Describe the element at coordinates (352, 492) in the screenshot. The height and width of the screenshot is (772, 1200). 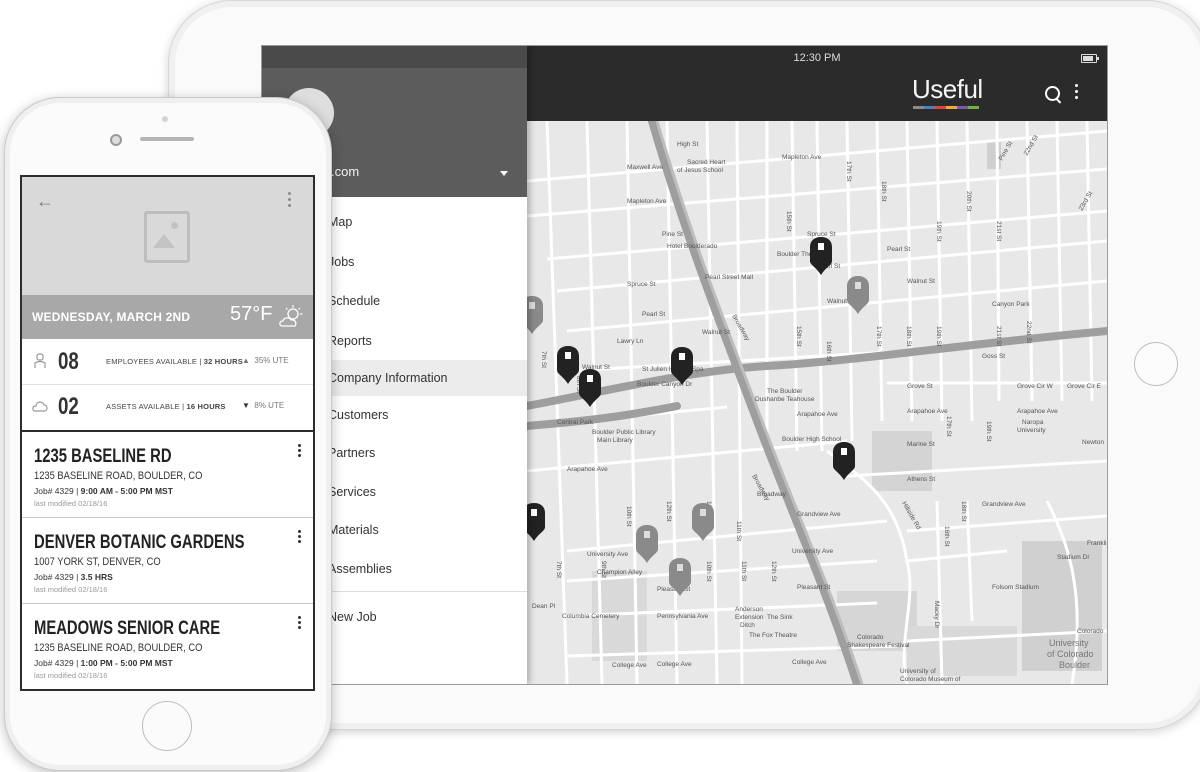
I see `drawer-item-services: Services` at that location.